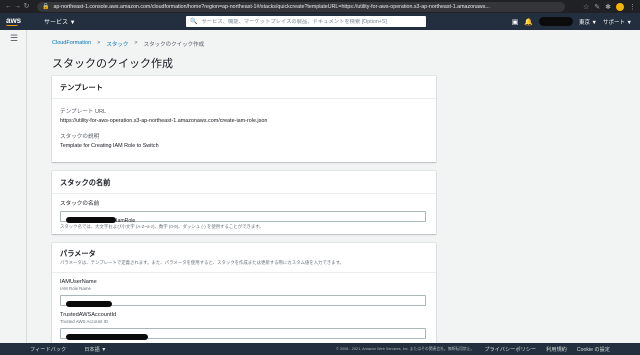 The width and height of the screenshot is (640, 355). What do you see at coordinates (515, 22) in the screenshot?
I see `cloudshell-icon: ▣` at bounding box center [515, 22].